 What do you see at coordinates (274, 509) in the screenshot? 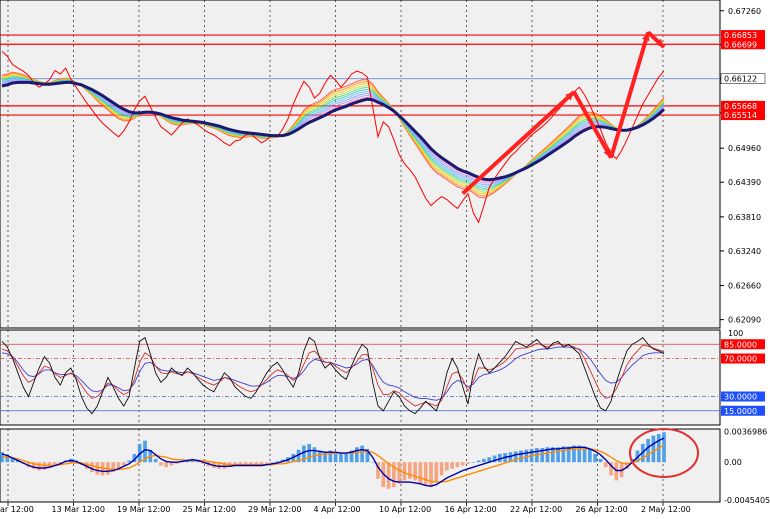
I see `x-tick-label: 29 Mar 12:00` at bounding box center [274, 509].